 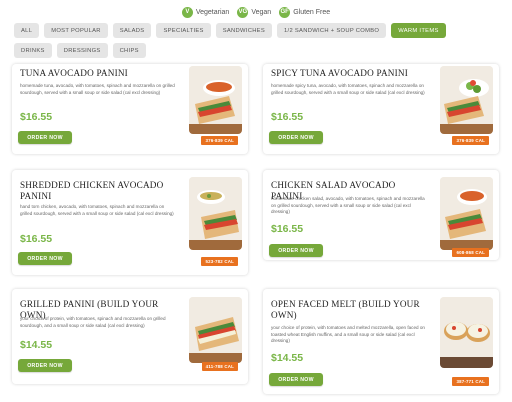 I want to click on leaf-icon: VG, so click(x=243, y=12).